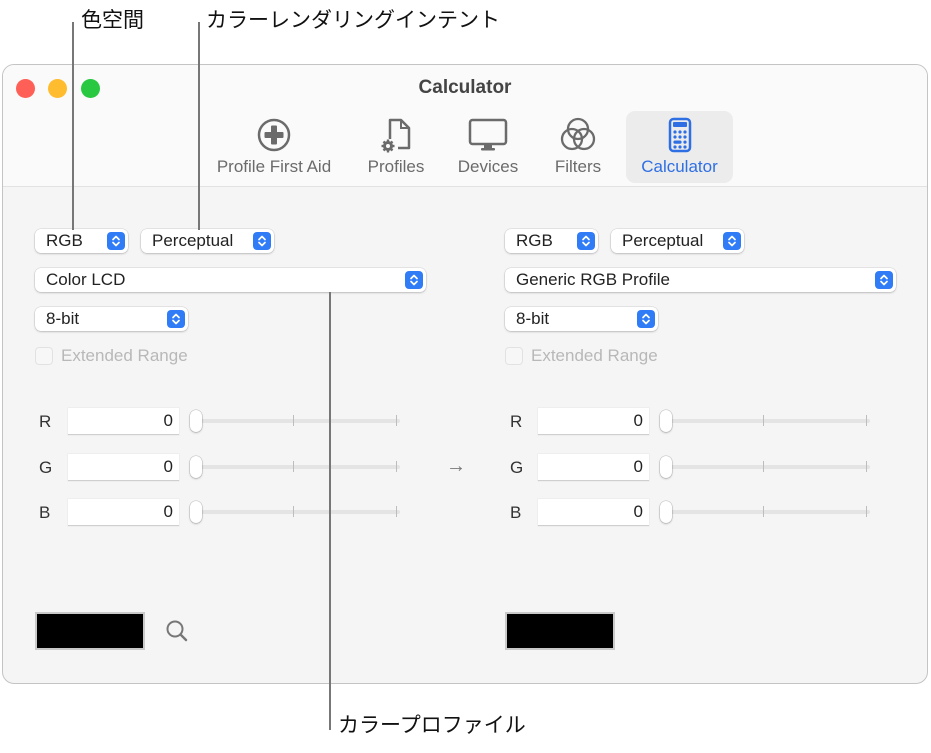 This screenshot has width=931, height=753. What do you see at coordinates (177, 631) in the screenshot?
I see `magnifier-icon` at bounding box center [177, 631].